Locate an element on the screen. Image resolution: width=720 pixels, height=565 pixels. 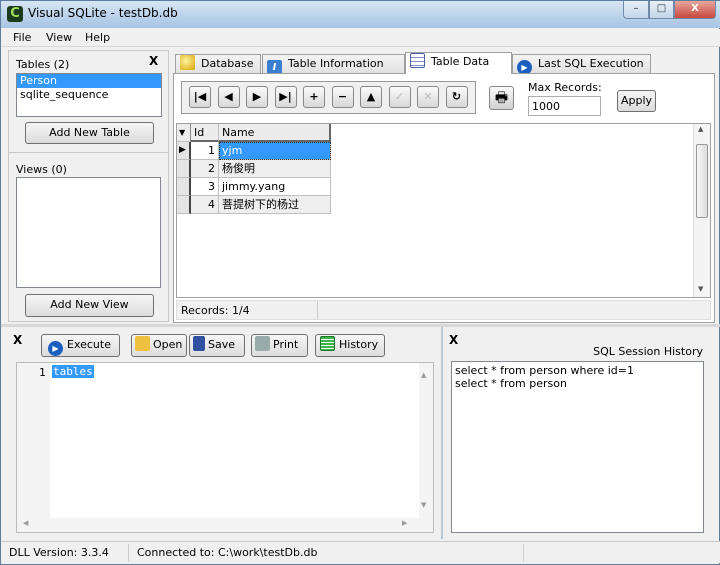
printer-icon: 🖶 is located at coordinates (501, 98).